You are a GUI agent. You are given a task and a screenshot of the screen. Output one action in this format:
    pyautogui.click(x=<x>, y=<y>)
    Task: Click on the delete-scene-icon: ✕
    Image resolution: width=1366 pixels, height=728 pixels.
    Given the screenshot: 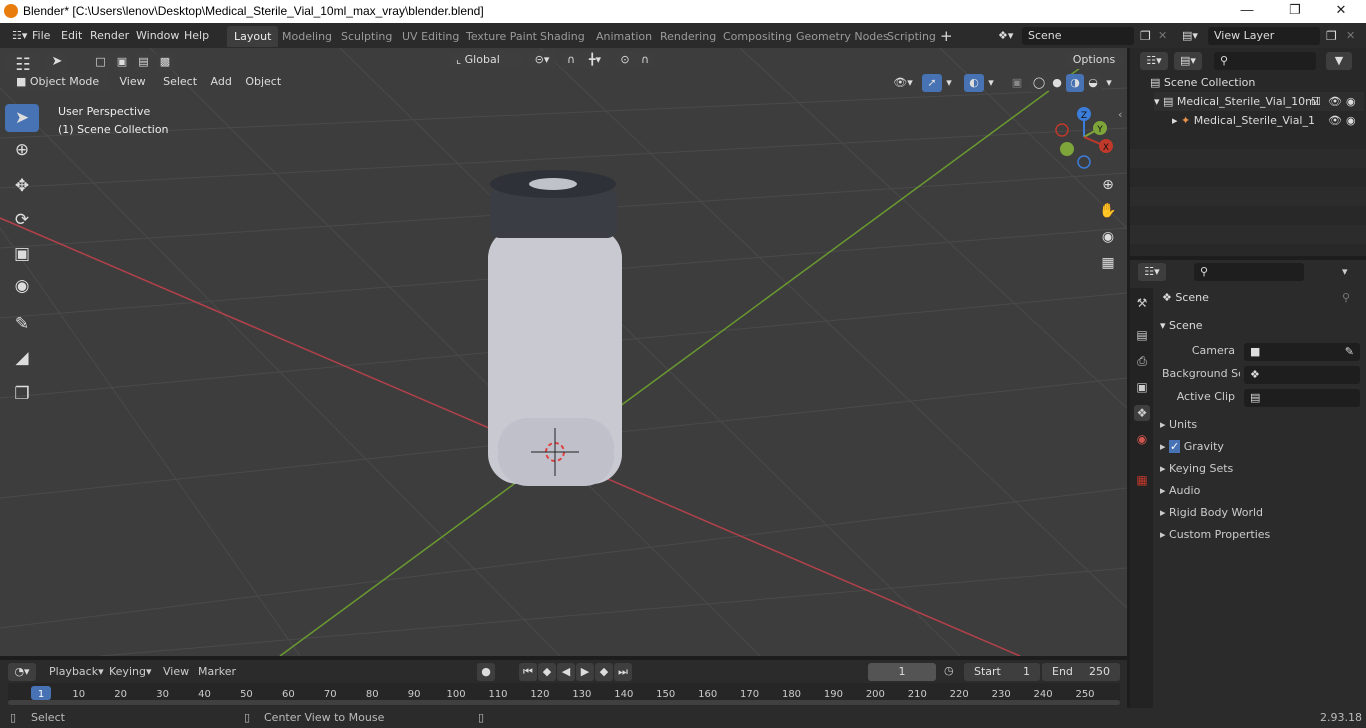 What is the action you would take?
    pyautogui.click(x=1162, y=36)
    